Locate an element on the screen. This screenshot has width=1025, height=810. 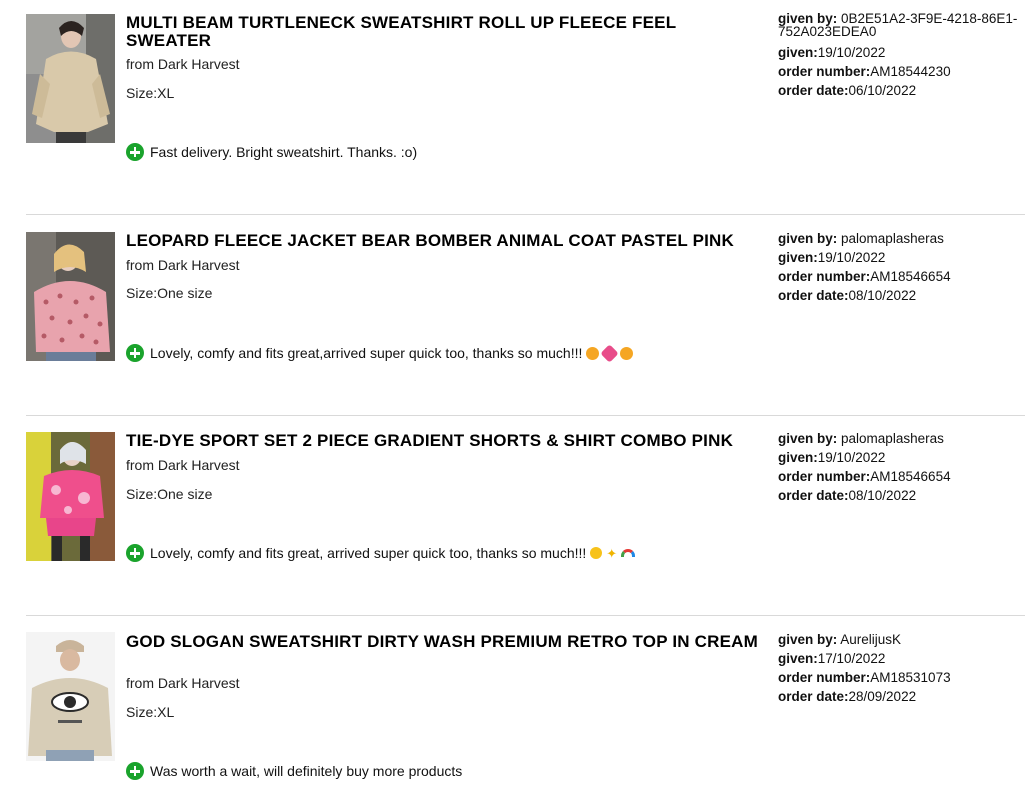
heart-emoji-icon is located at coordinates (610, 353).